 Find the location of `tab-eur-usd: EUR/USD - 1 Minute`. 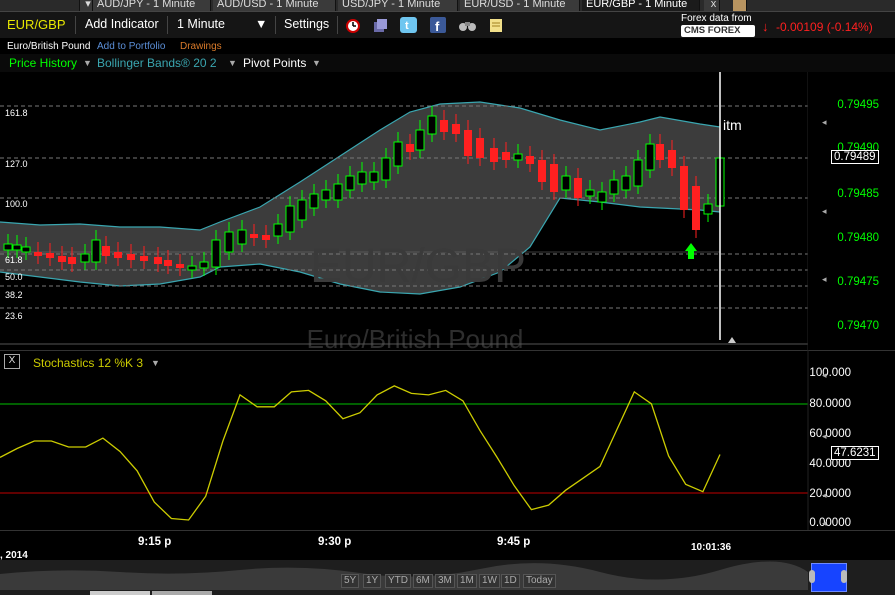

tab-eur-usd: EUR/USD - 1 Minute is located at coordinates (520, 5).